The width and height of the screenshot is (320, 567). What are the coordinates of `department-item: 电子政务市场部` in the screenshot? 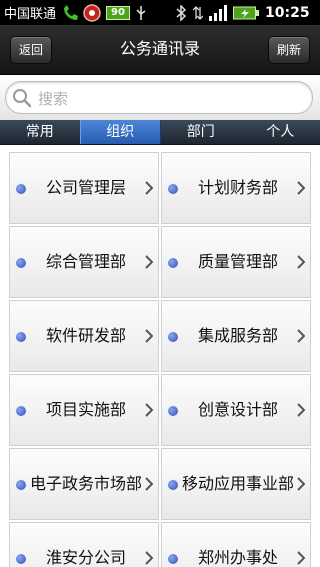 It's located at (84, 484).